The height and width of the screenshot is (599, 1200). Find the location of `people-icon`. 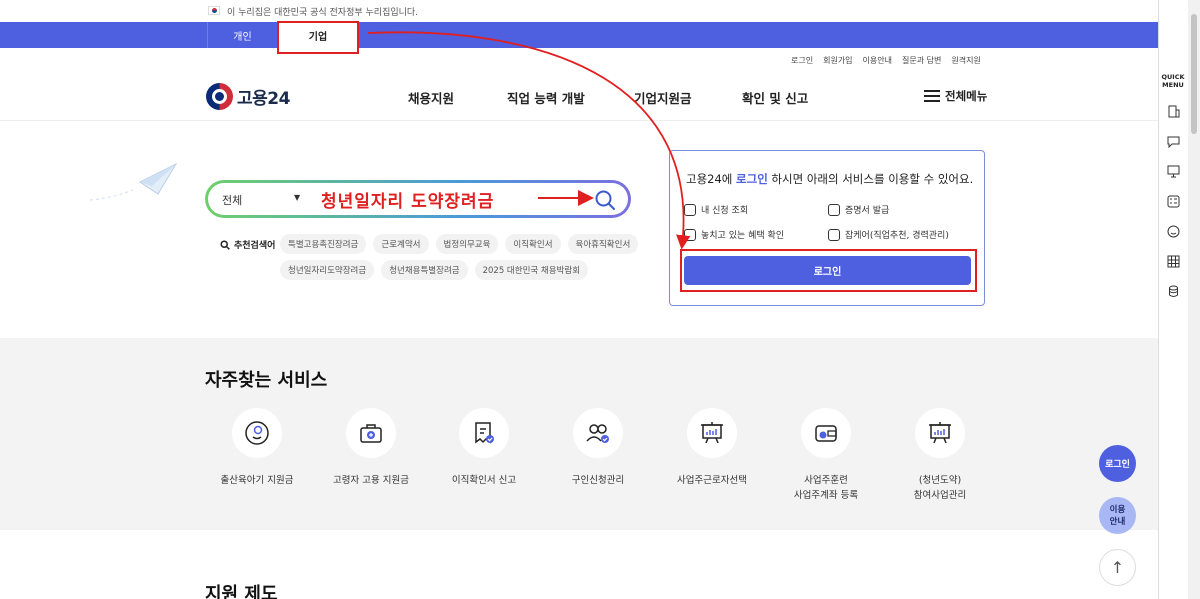

people-icon is located at coordinates (598, 433).